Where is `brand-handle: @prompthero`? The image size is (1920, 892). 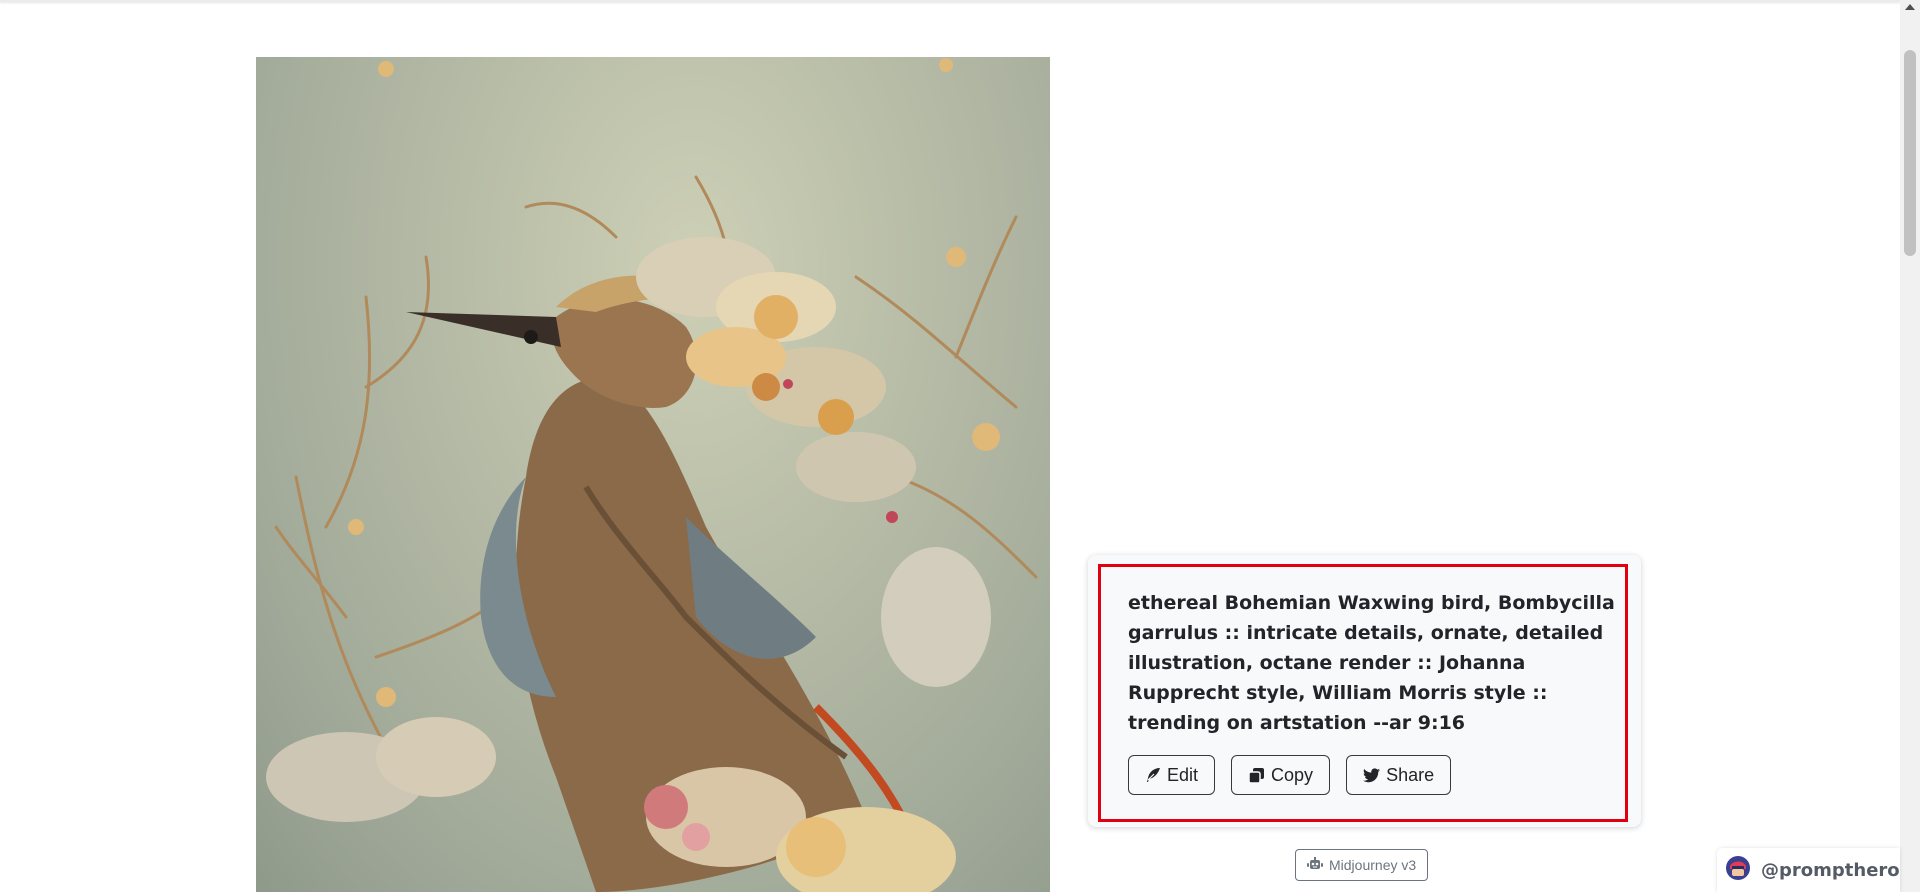 brand-handle: @prompthero is located at coordinates (1830, 870).